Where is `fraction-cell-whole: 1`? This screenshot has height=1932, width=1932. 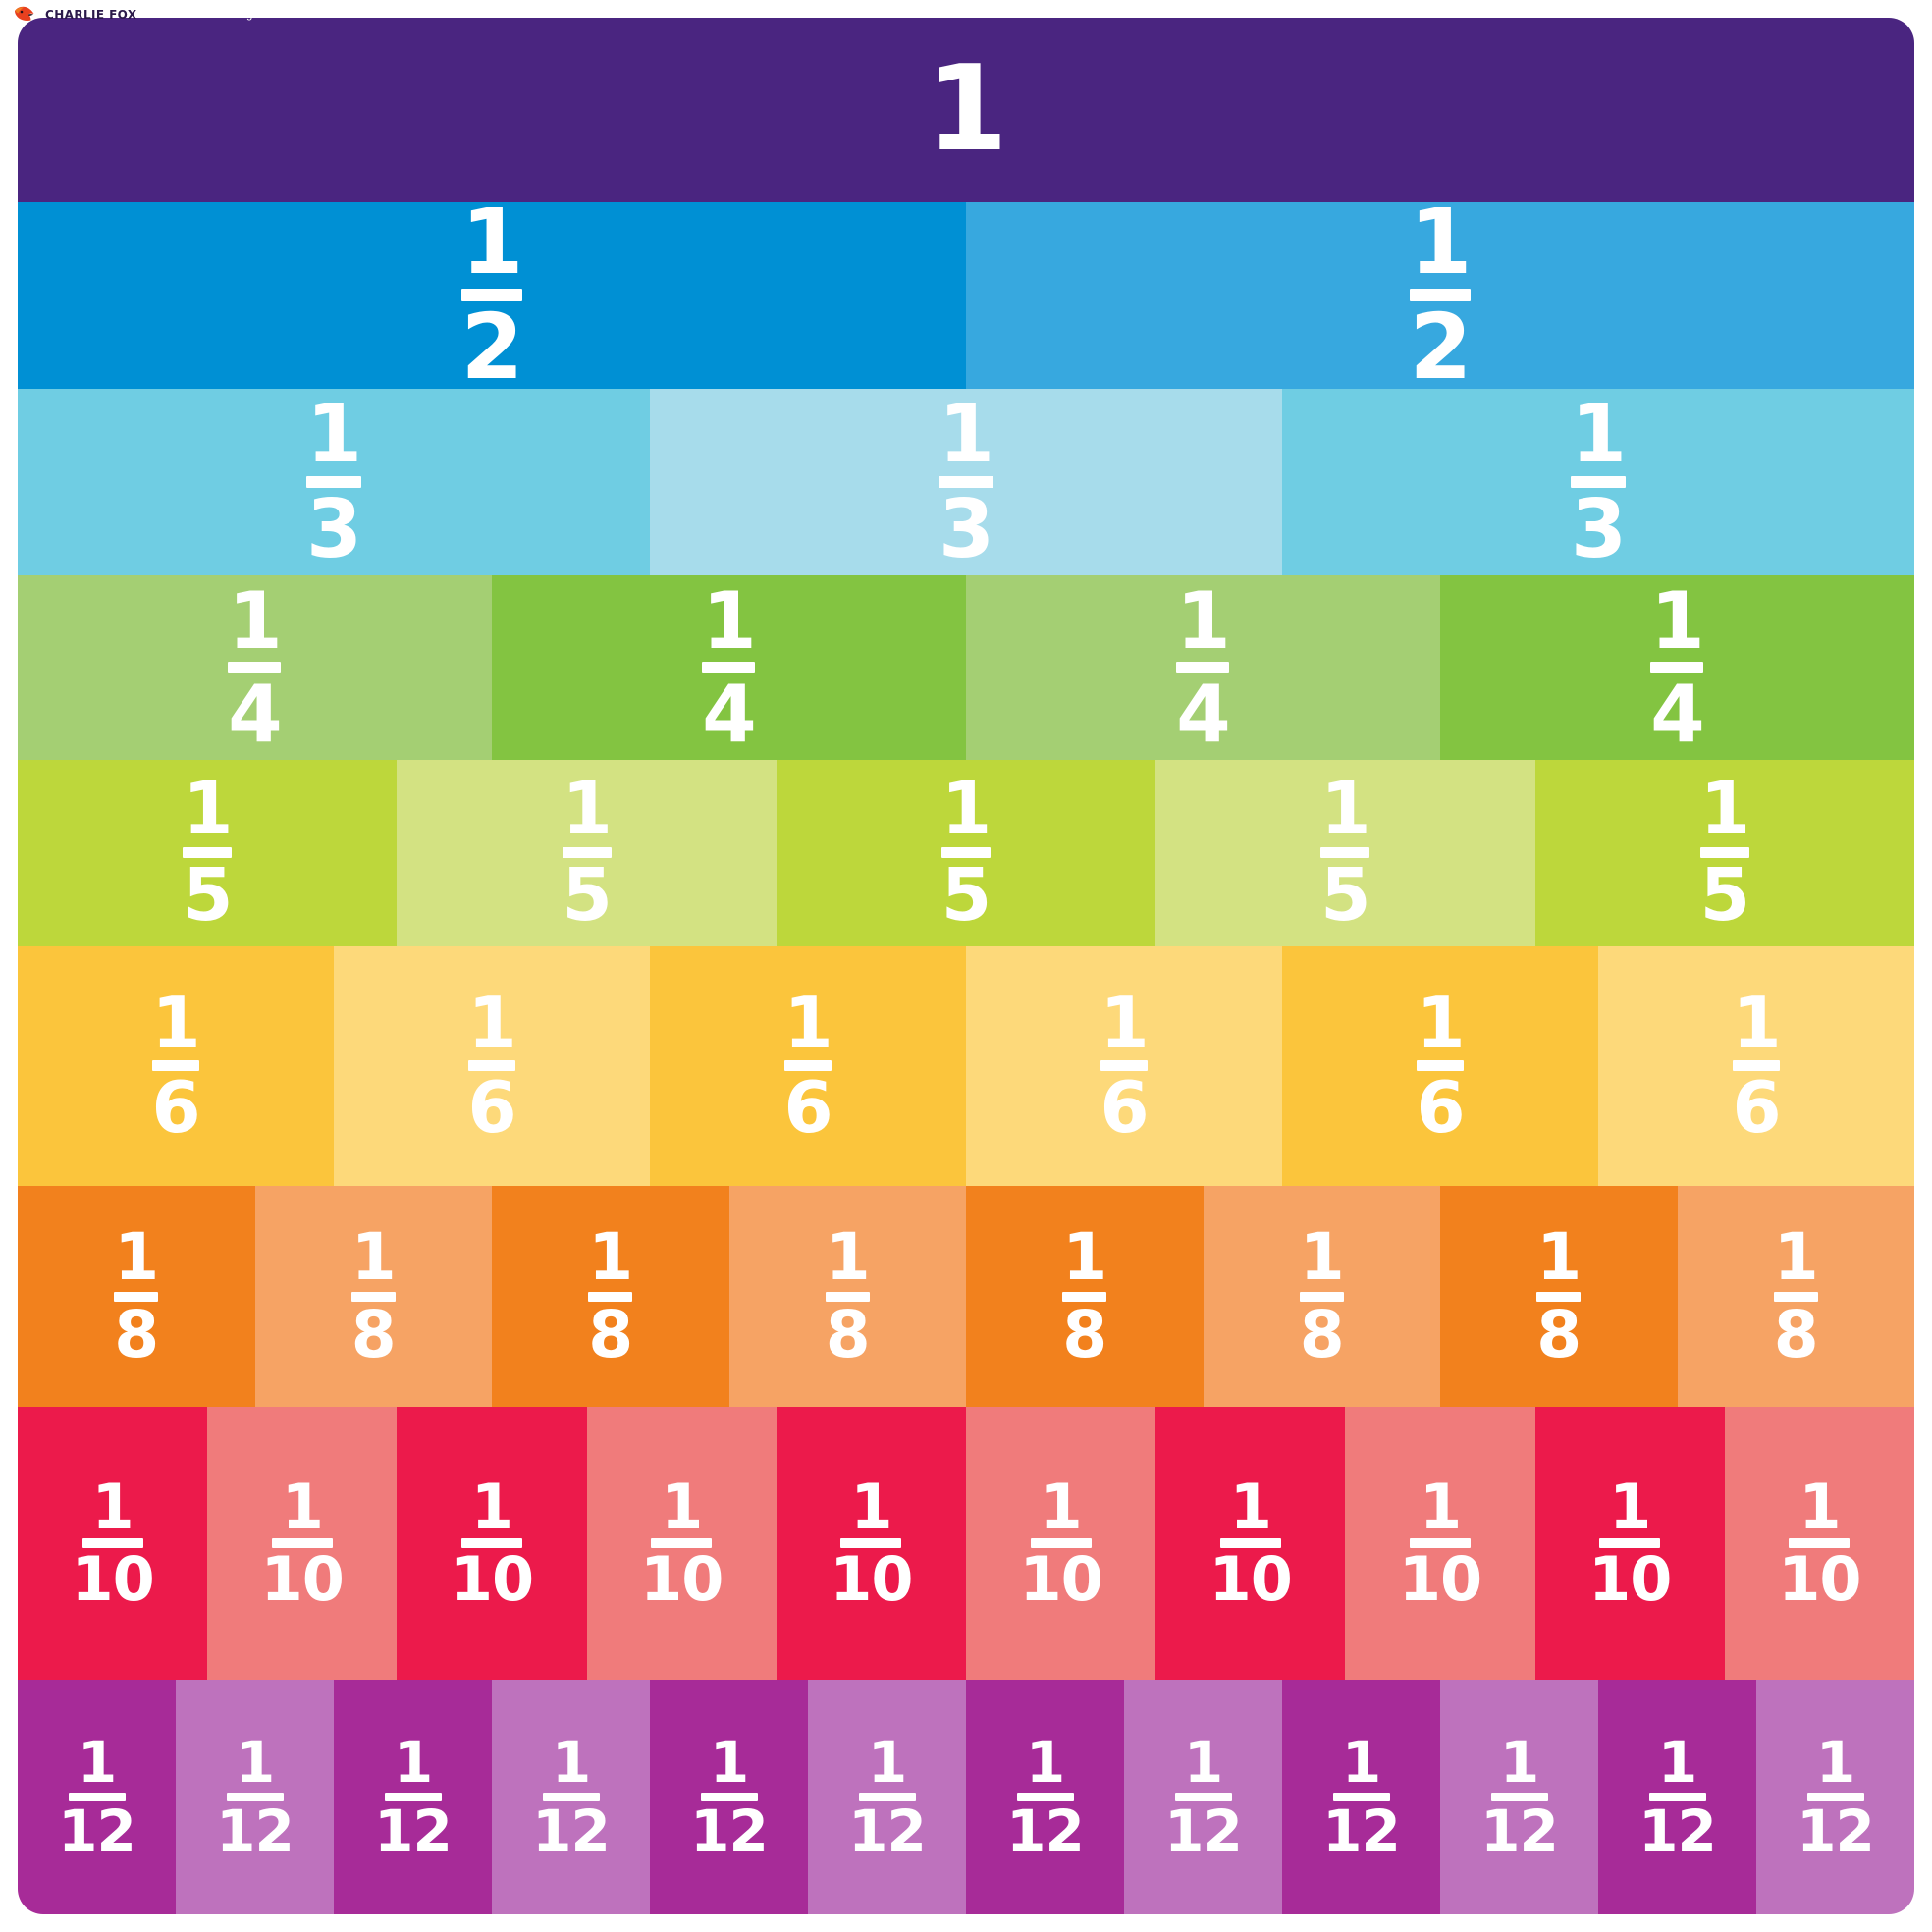
fraction-cell-whole: 1 is located at coordinates (966, 110).